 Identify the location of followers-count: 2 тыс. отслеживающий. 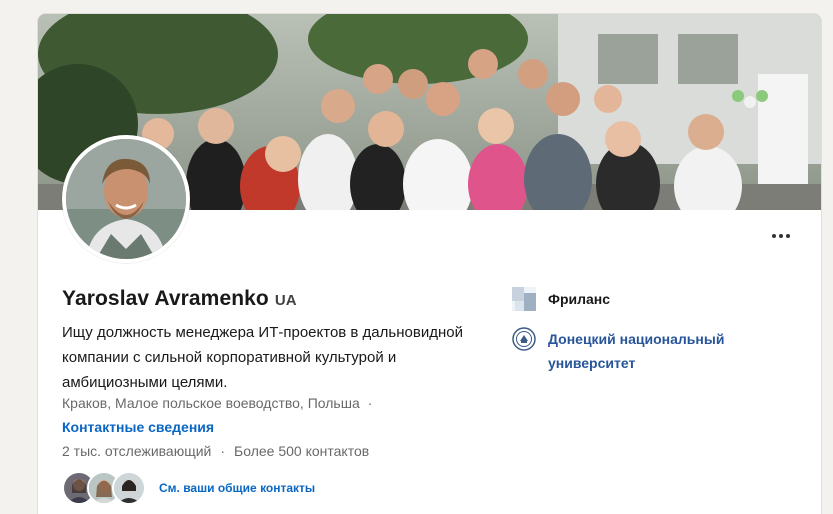
(136, 451).